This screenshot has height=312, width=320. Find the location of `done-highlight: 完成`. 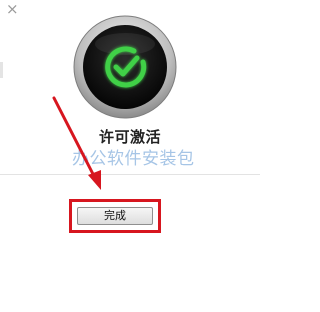

done-highlight: 完成 is located at coordinates (115, 216).